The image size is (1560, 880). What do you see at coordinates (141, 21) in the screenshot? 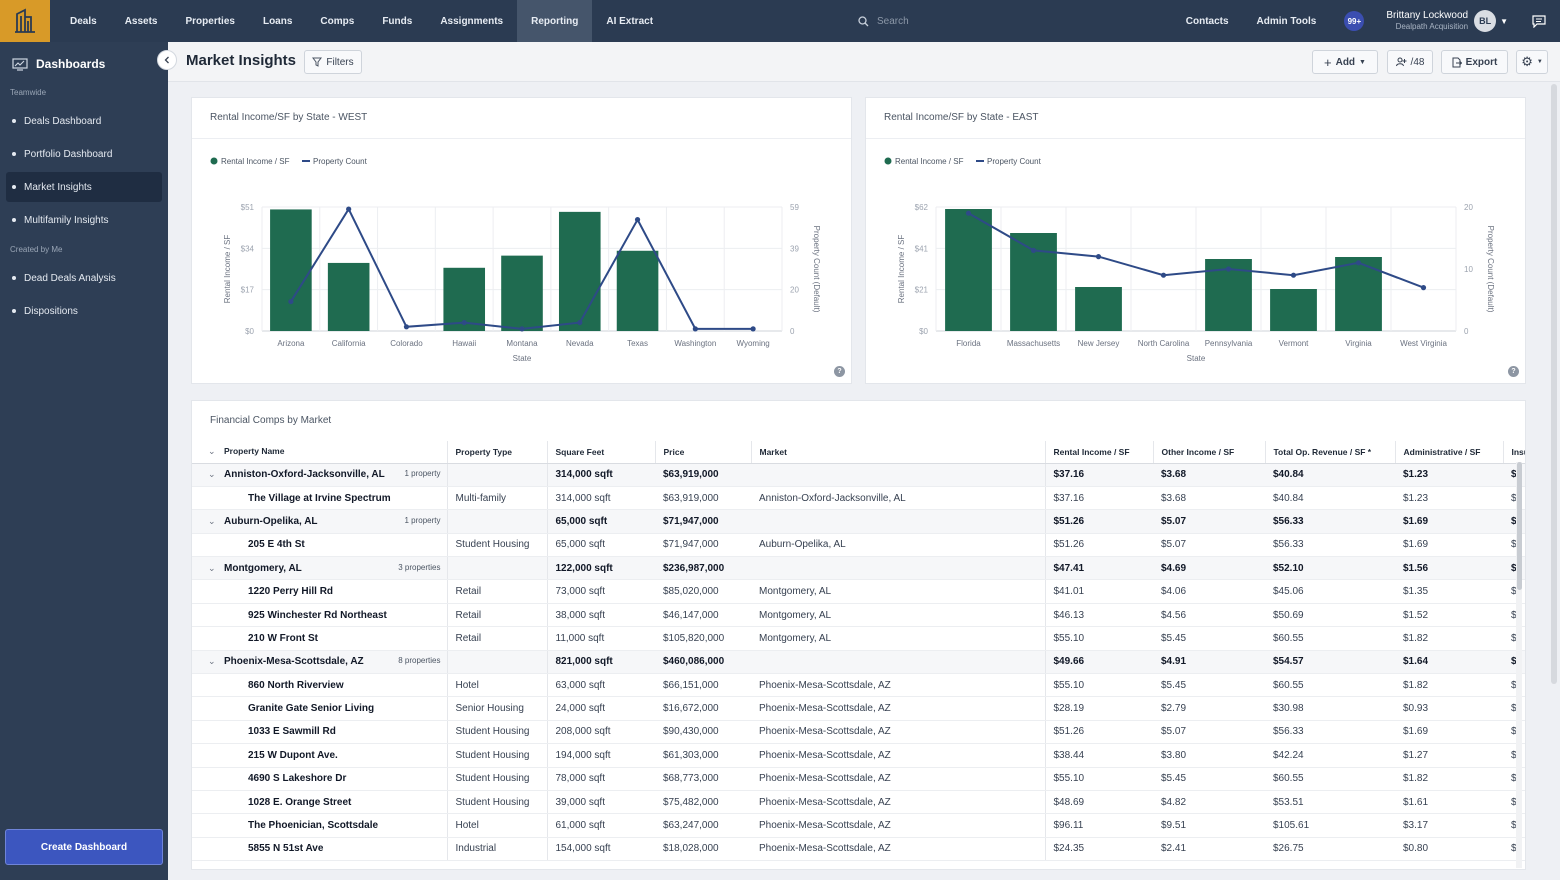
I see `nav-item-assets: Assets` at bounding box center [141, 21].